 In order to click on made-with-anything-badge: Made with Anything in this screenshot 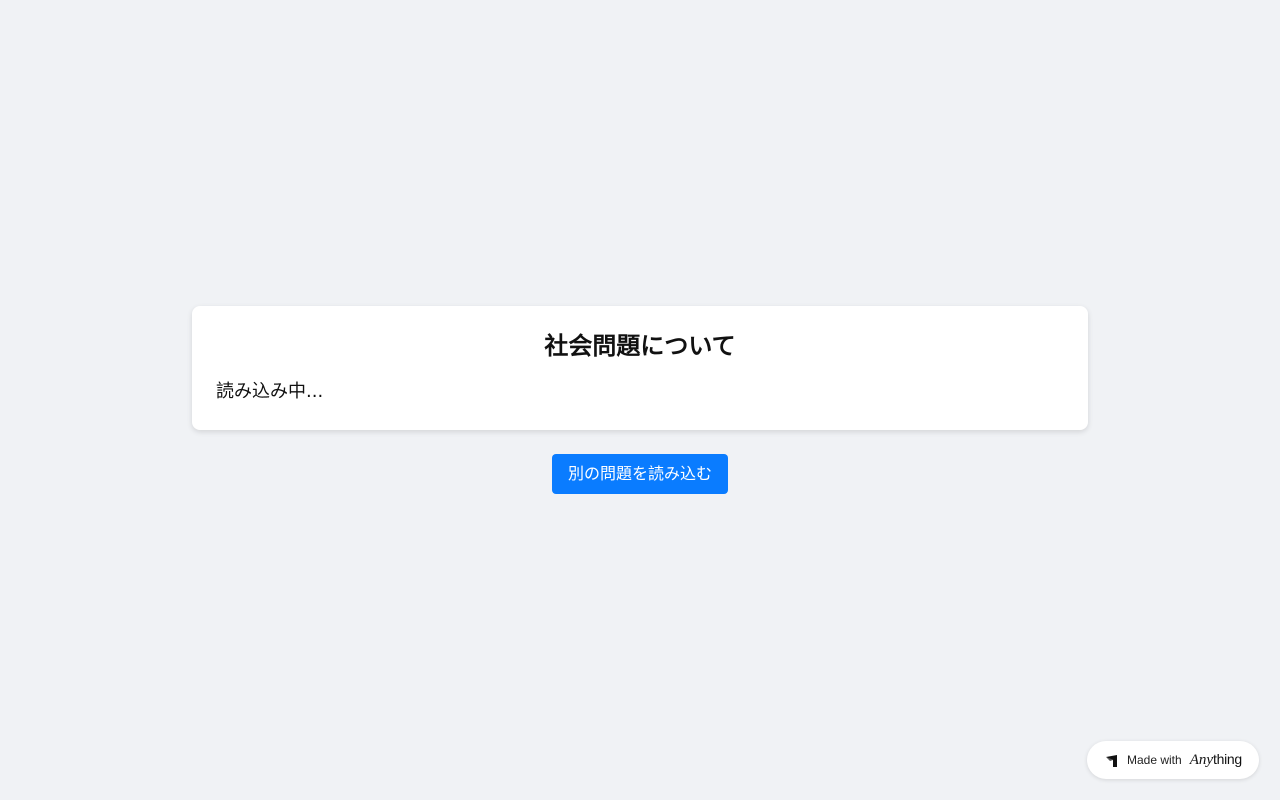, I will do `click(1173, 760)`.